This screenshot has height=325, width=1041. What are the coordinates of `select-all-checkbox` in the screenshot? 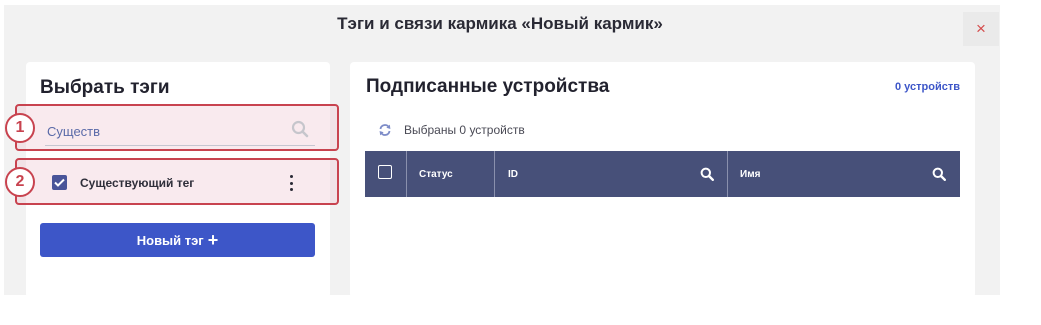 It's located at (385, 172).